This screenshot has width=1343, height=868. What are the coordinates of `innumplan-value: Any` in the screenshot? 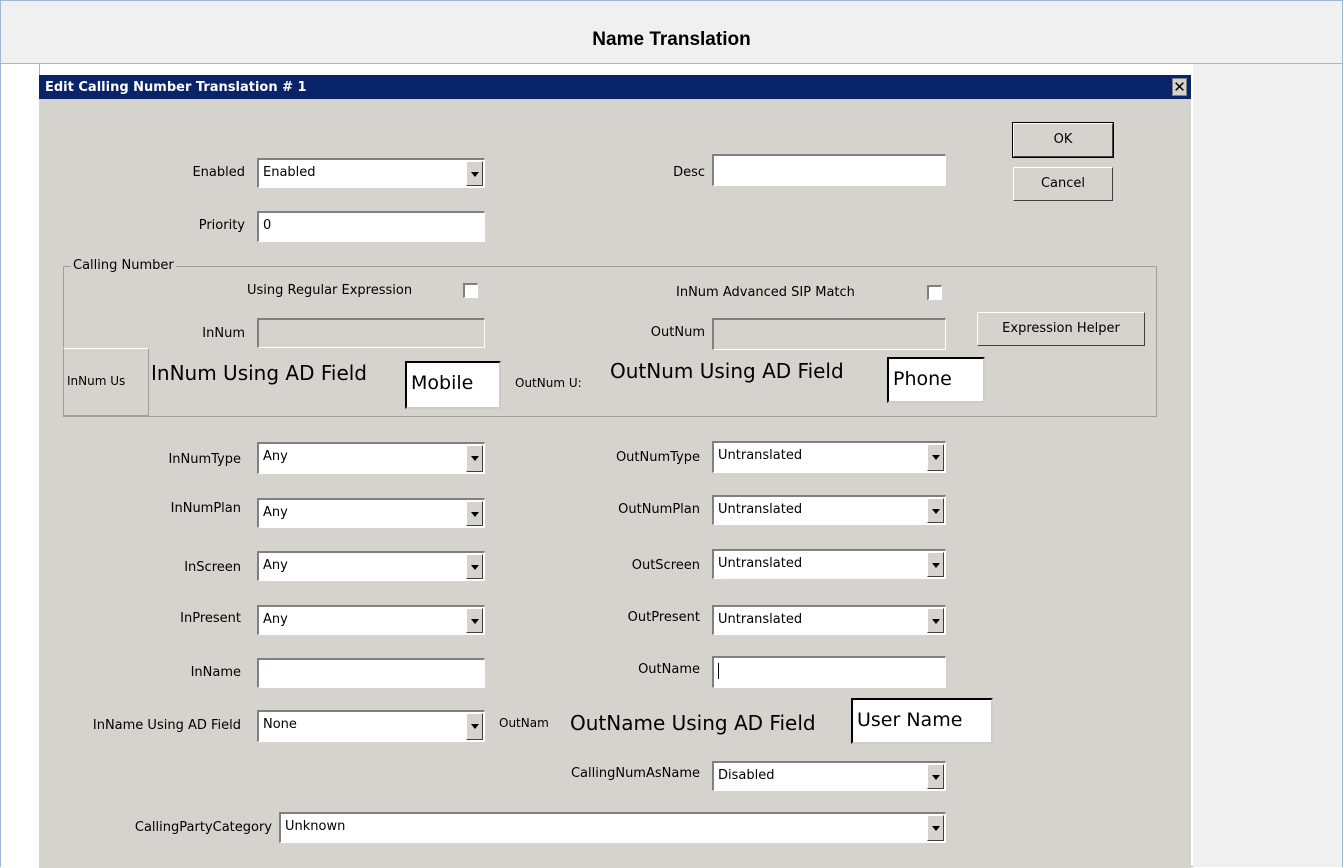 It's located at (275, 512).